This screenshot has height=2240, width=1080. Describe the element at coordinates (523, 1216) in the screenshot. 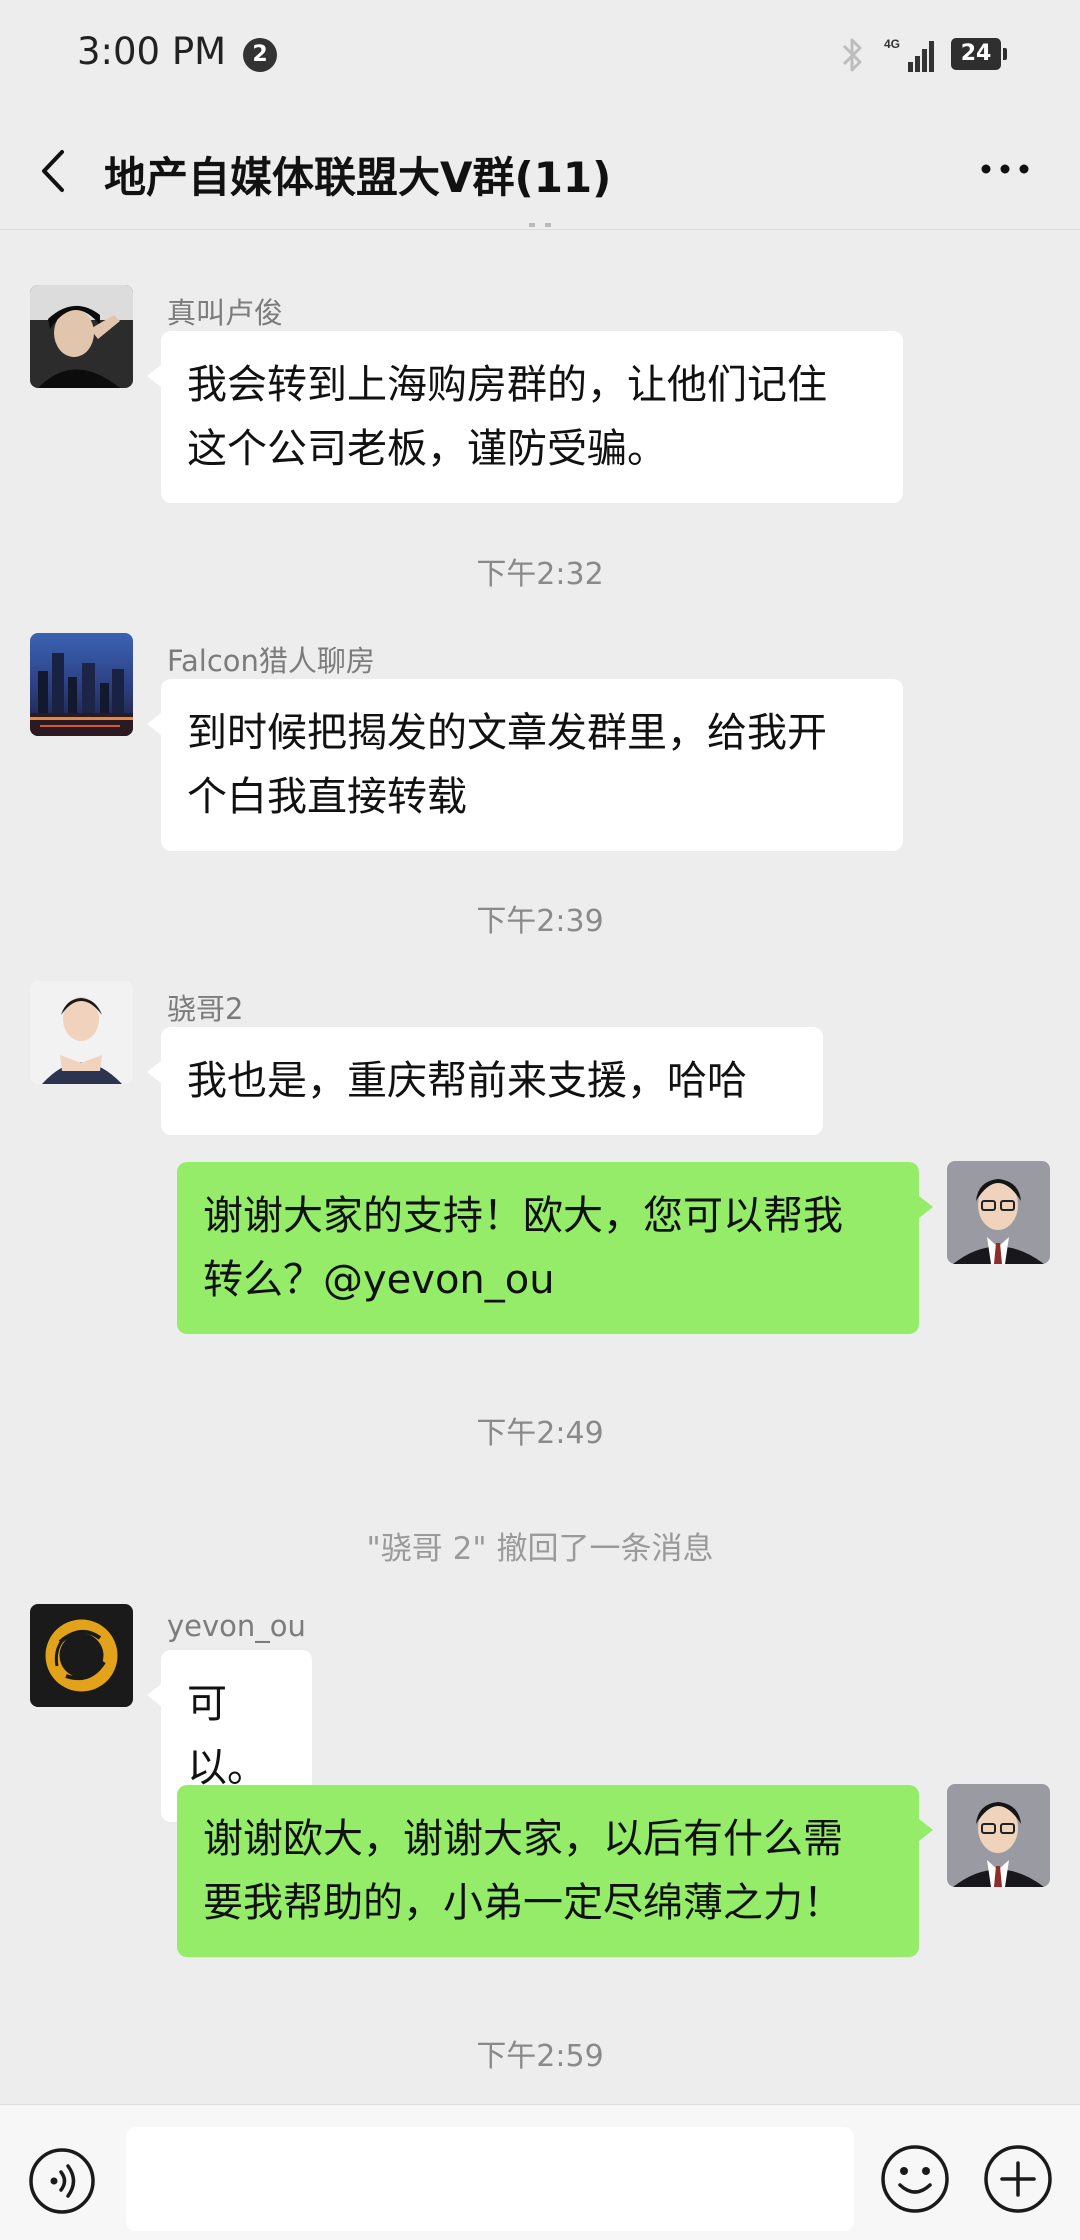

I see `message-line: 谢谢大家的支持！欧大，您可以帮我` at that location.